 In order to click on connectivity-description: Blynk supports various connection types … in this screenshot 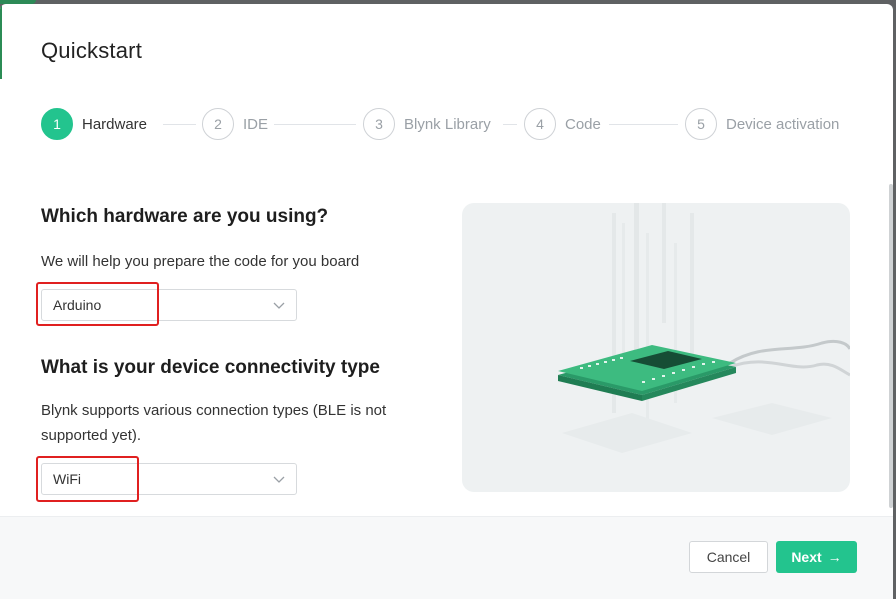, I will do `click(214, 423)`.